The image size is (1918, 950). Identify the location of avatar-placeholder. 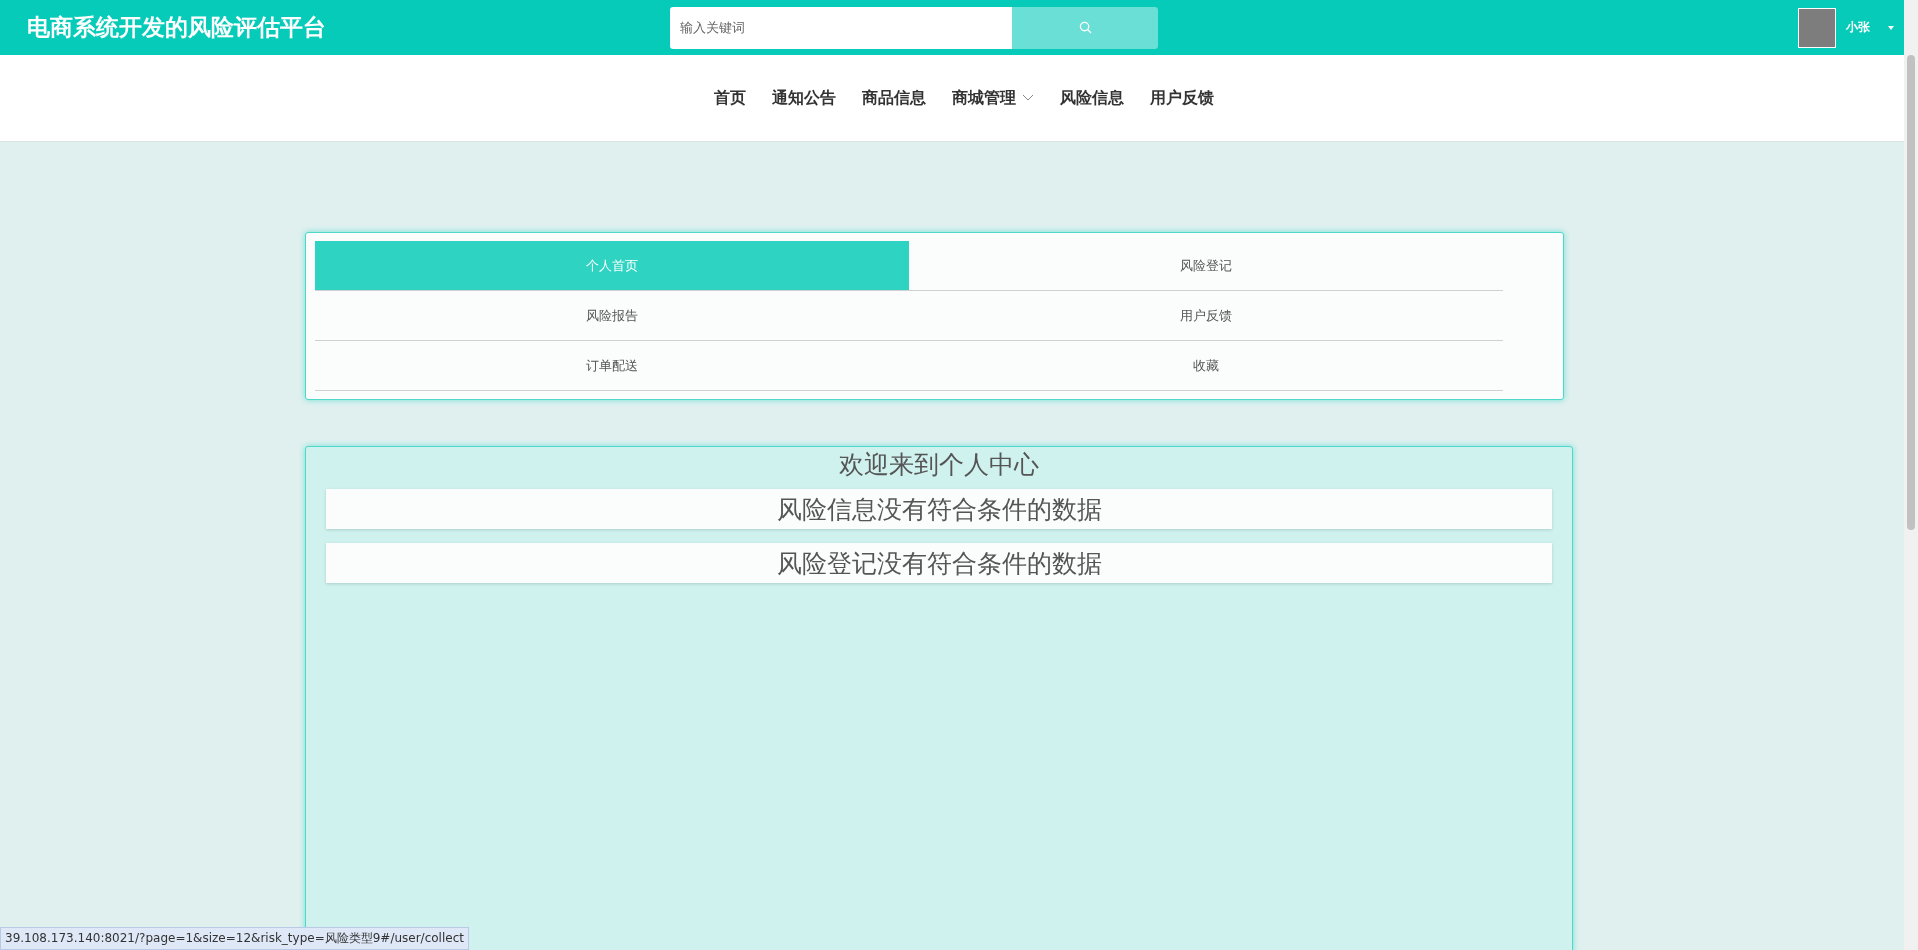
(1817, 27).